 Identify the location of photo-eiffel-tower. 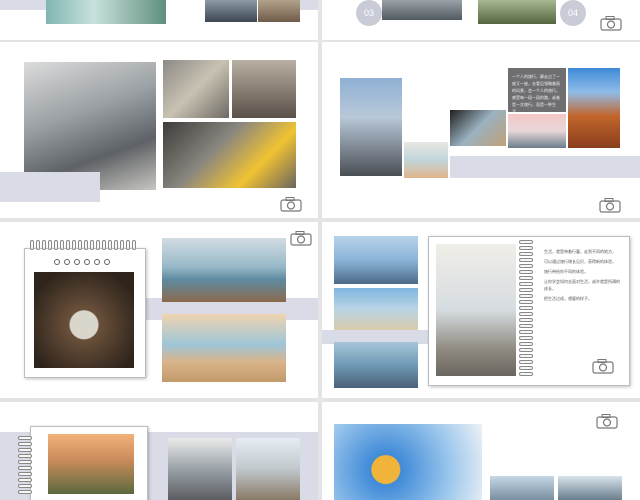
(476, 310).